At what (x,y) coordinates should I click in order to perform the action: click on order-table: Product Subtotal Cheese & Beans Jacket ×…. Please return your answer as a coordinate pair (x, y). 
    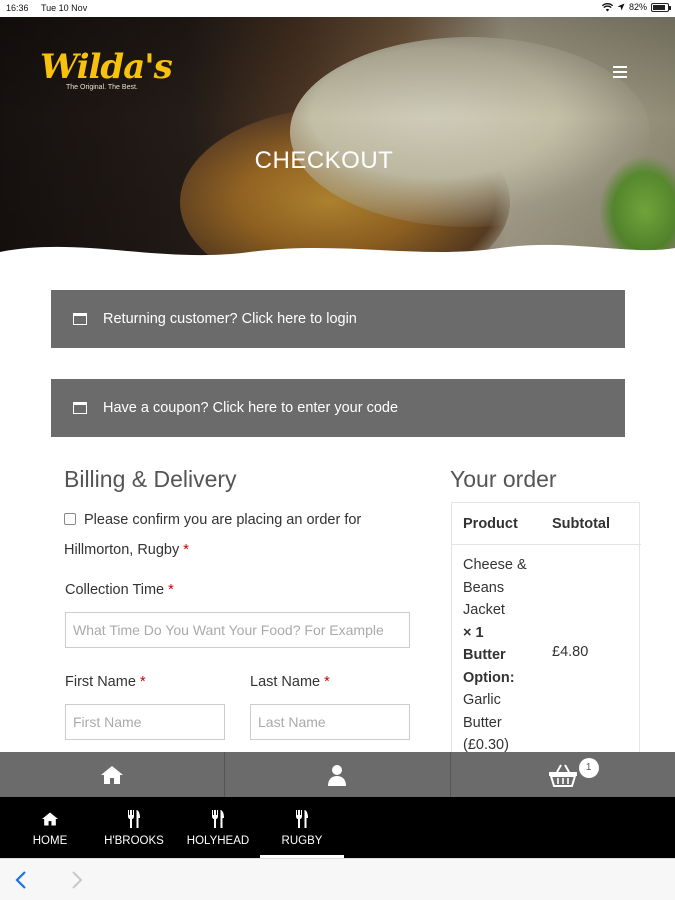
    Looking at the image, I should click on (546, 632).